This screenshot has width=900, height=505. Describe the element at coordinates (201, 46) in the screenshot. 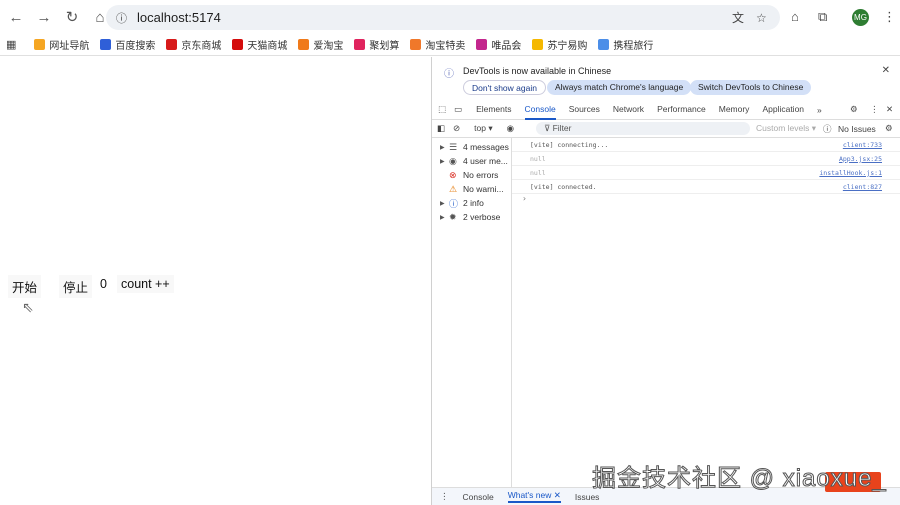

I see `bookmark-label: 京东商城` at that location.